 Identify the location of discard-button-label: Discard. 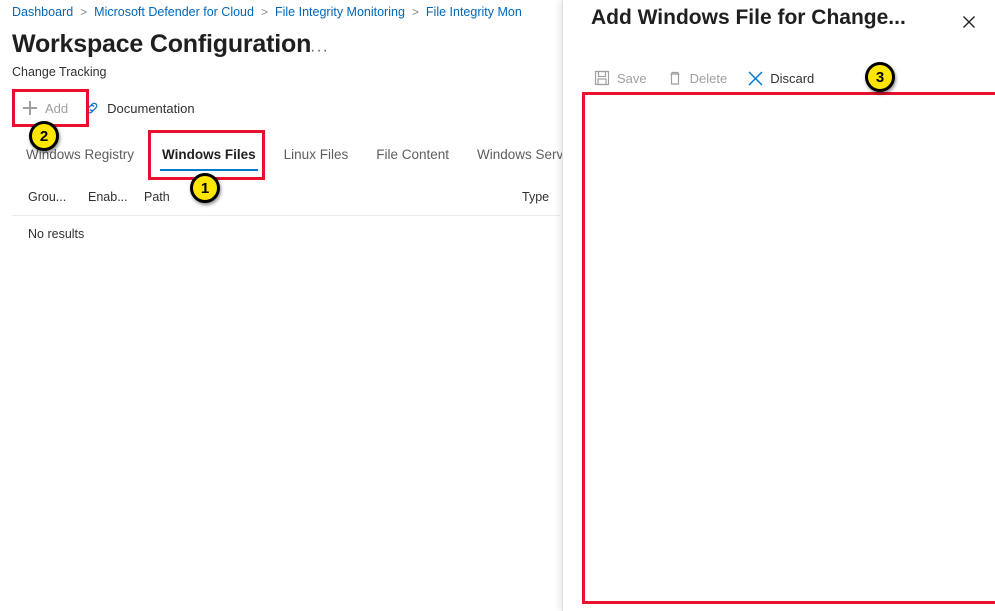
(792, 78).